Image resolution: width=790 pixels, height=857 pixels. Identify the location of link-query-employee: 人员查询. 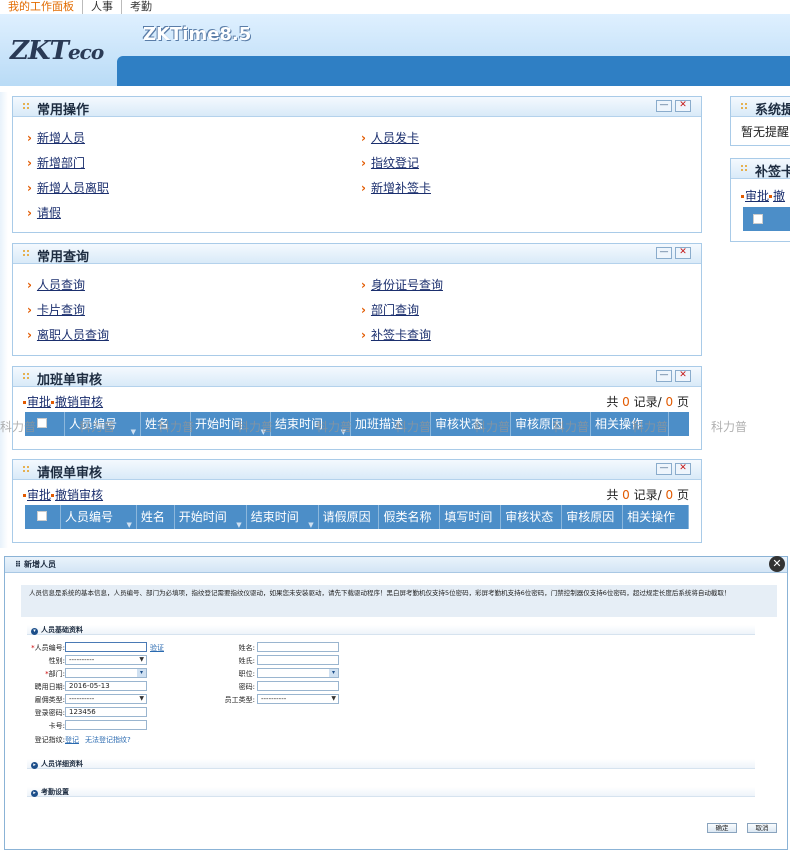
(56, 284).